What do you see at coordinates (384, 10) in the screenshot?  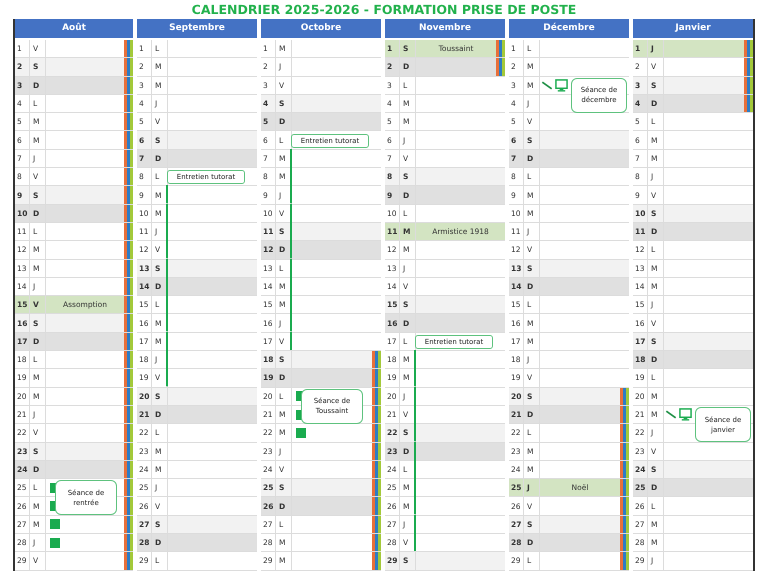 I see `calendar-title: CALENDRIER 2025-2026 - FORMATION PRISE DE POSTE` at bounding box center [384, 10].